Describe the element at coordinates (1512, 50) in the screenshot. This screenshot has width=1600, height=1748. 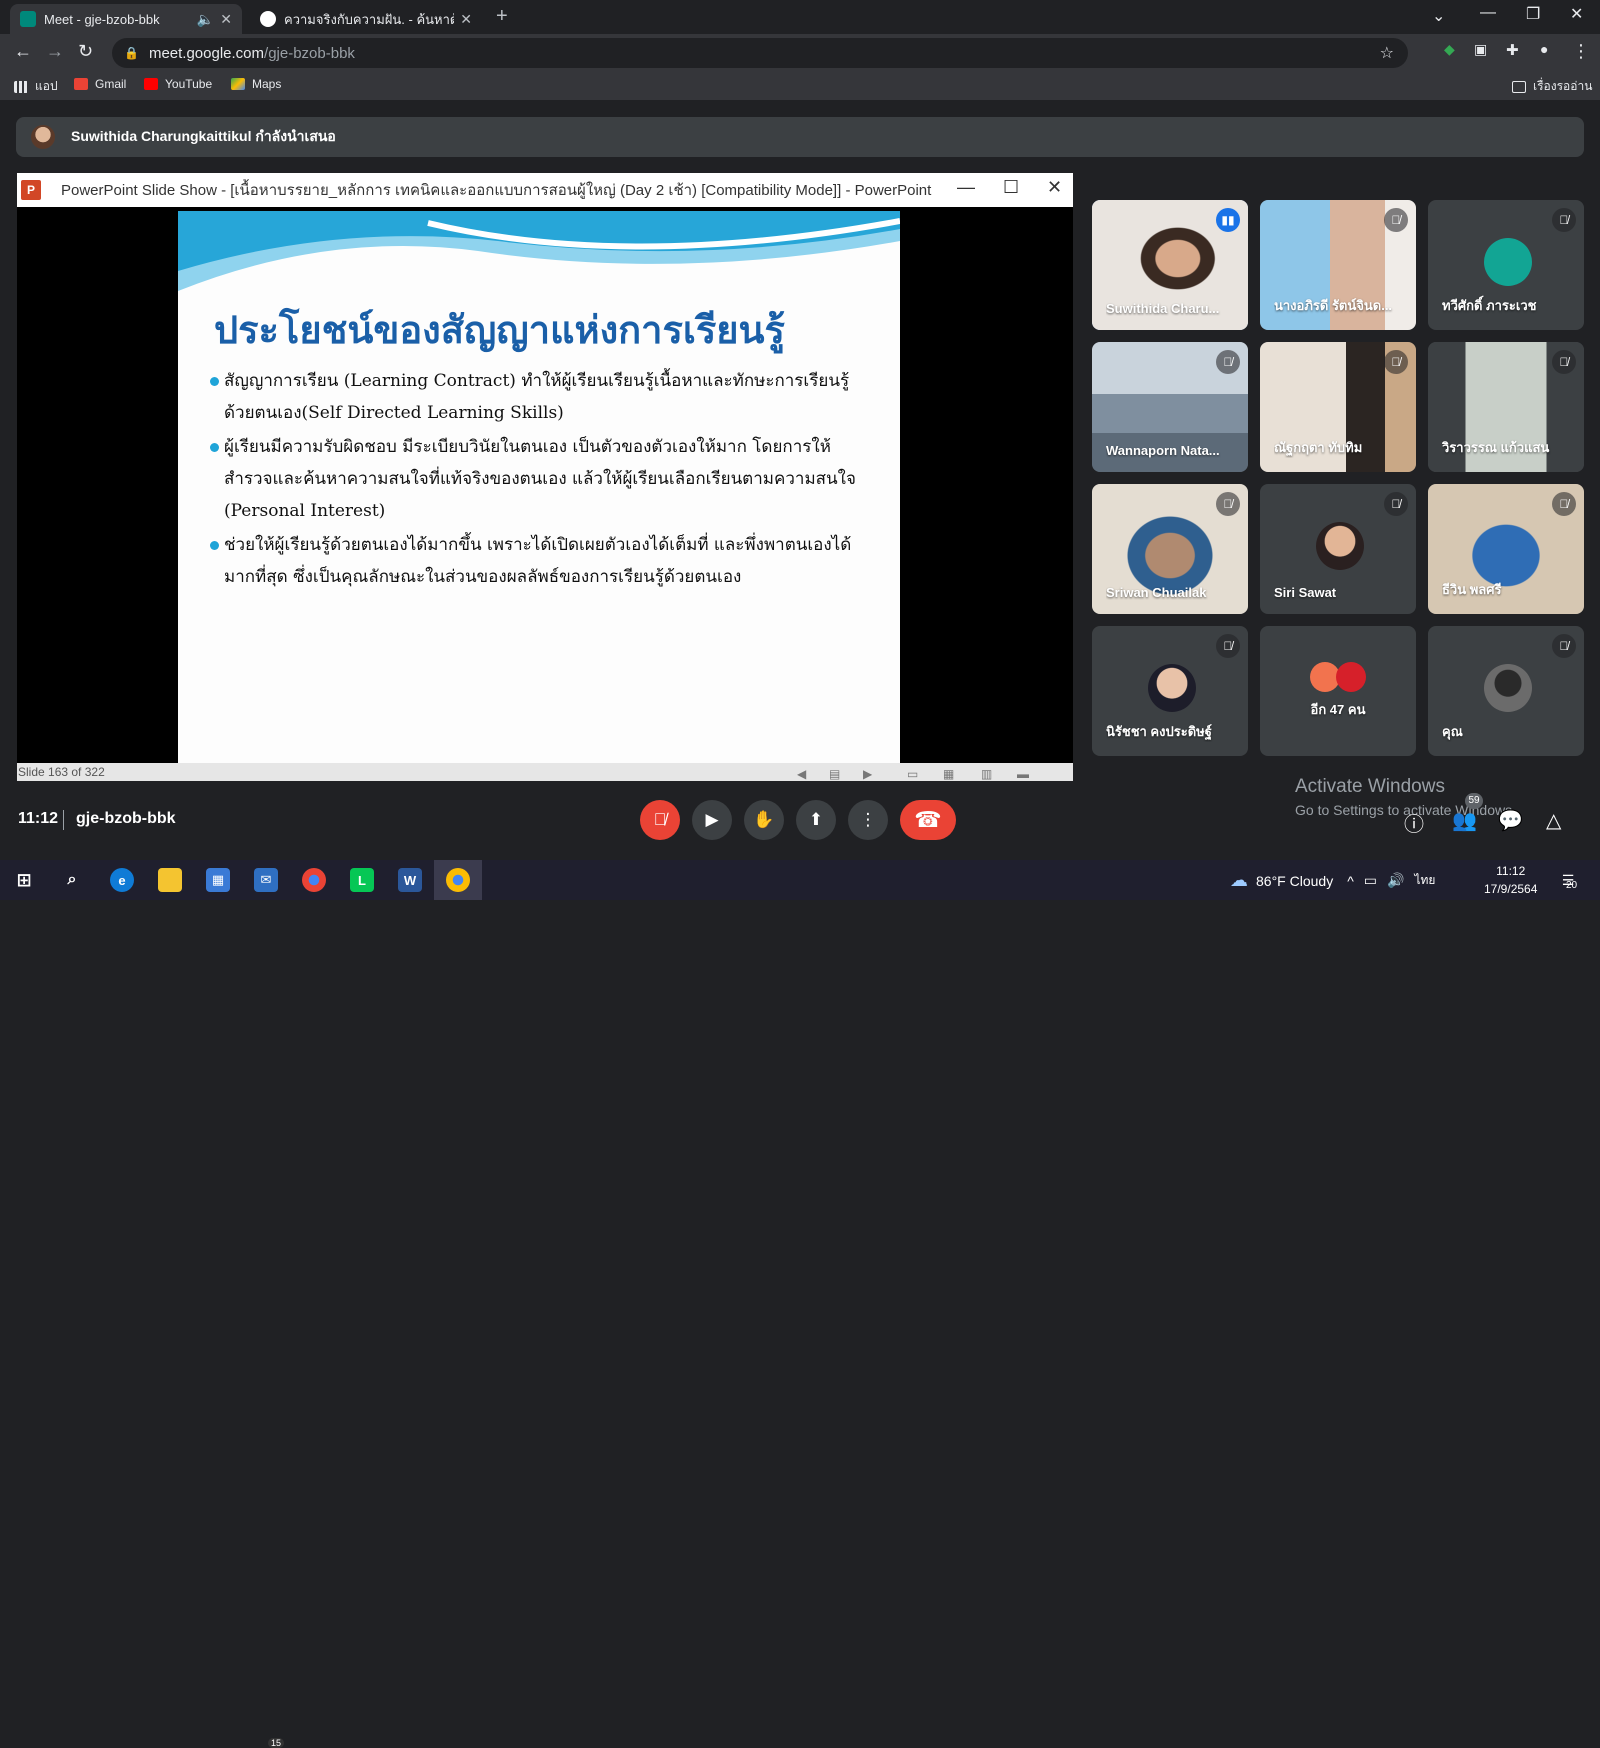
I see `extensions-puzzle-icon: ✚` at that location.